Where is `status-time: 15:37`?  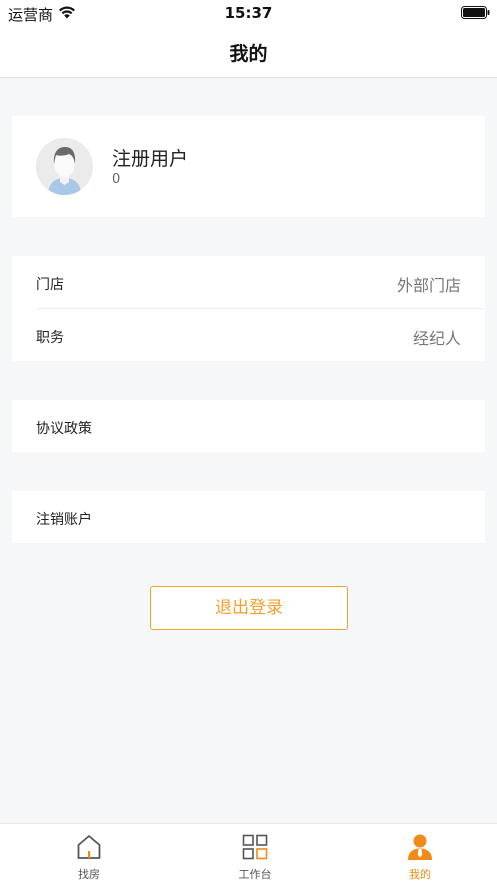
status-time: 15:37 is located at coordinates (248, 13).